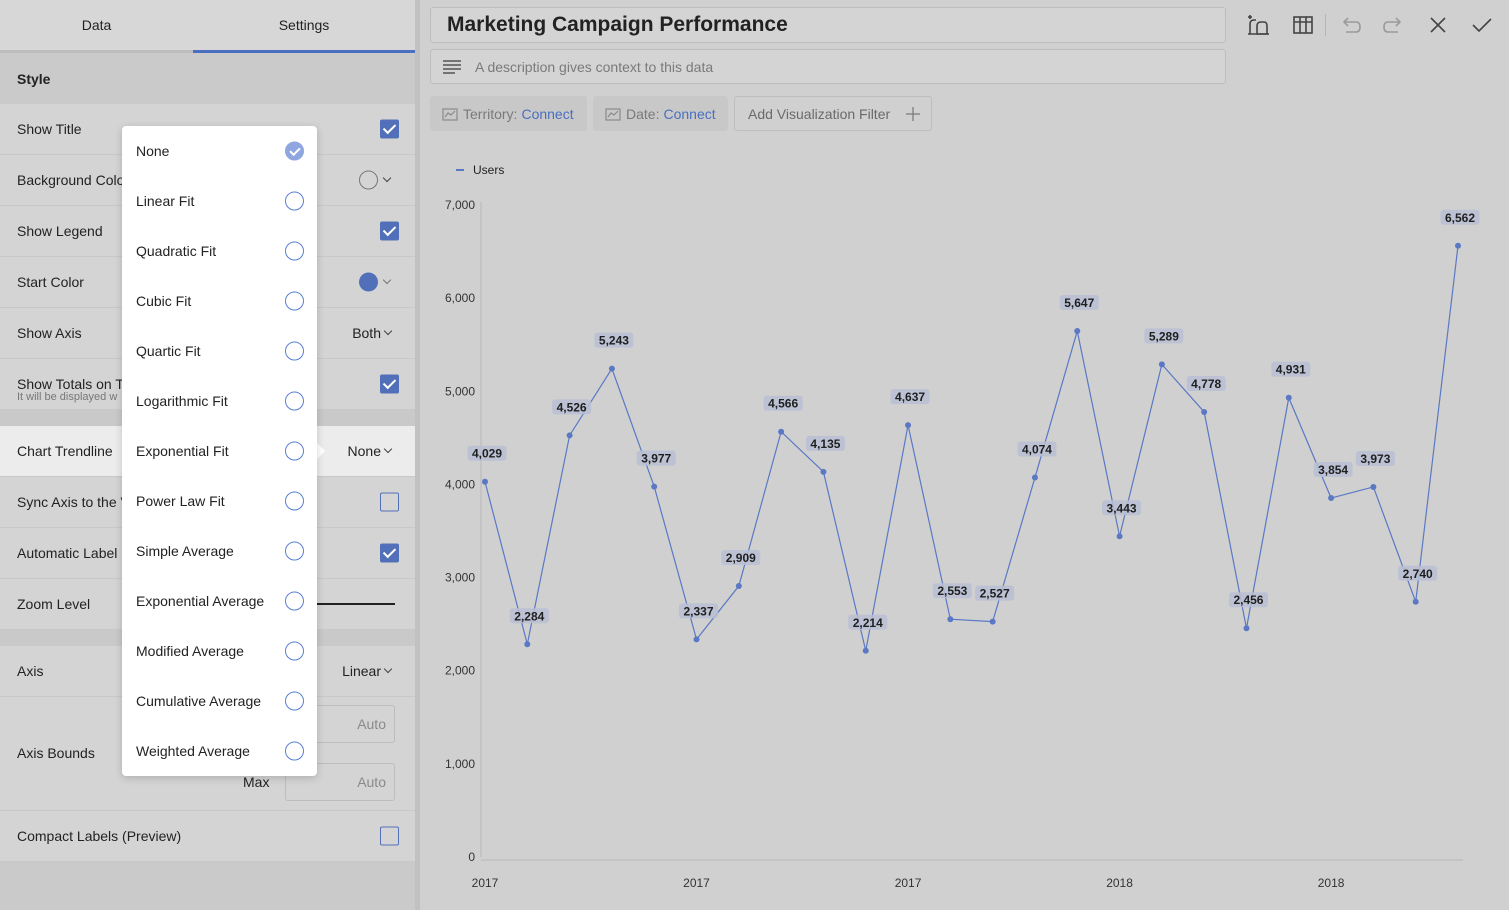  I want to click on y-tick-label: 6,000, so click(460, 298).